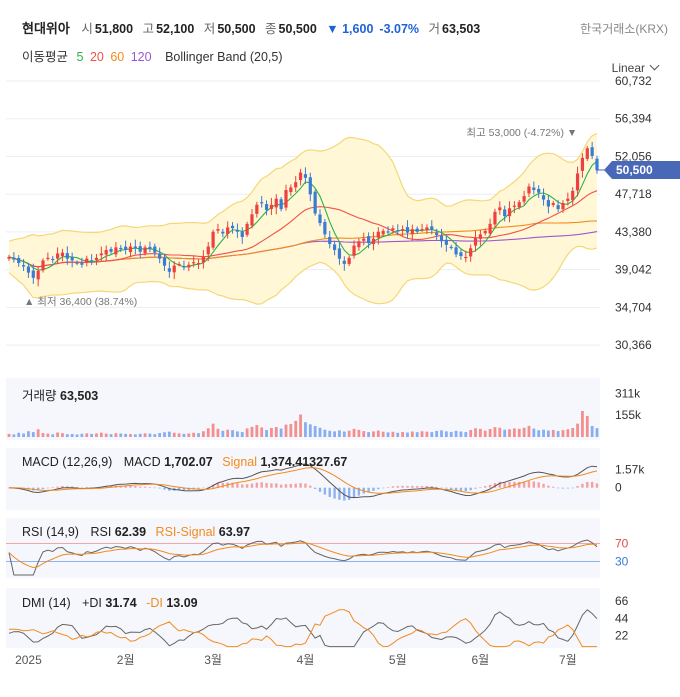  What do you see at coordinates (622, 618) in the screenshot?
I see `dmi-tick-label: 44` at bounding box center [622, 618].